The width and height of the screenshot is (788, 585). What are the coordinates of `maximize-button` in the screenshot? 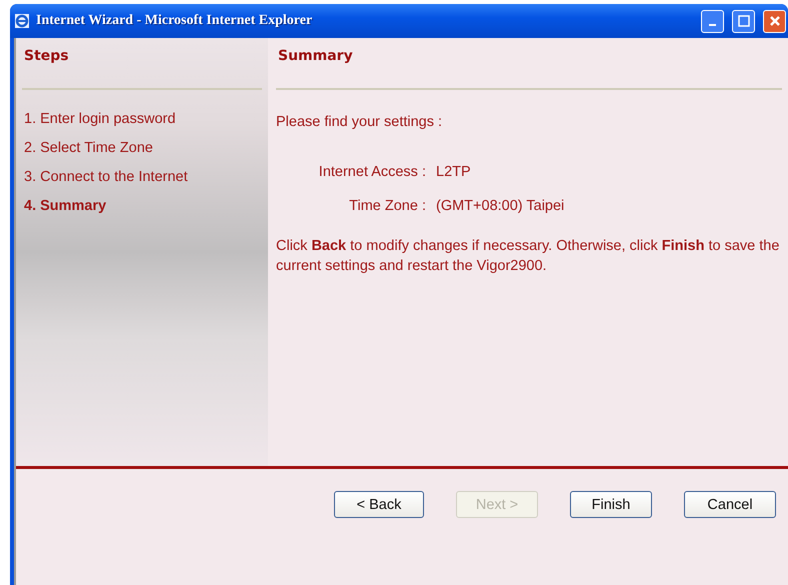 It's located at (743, 21).